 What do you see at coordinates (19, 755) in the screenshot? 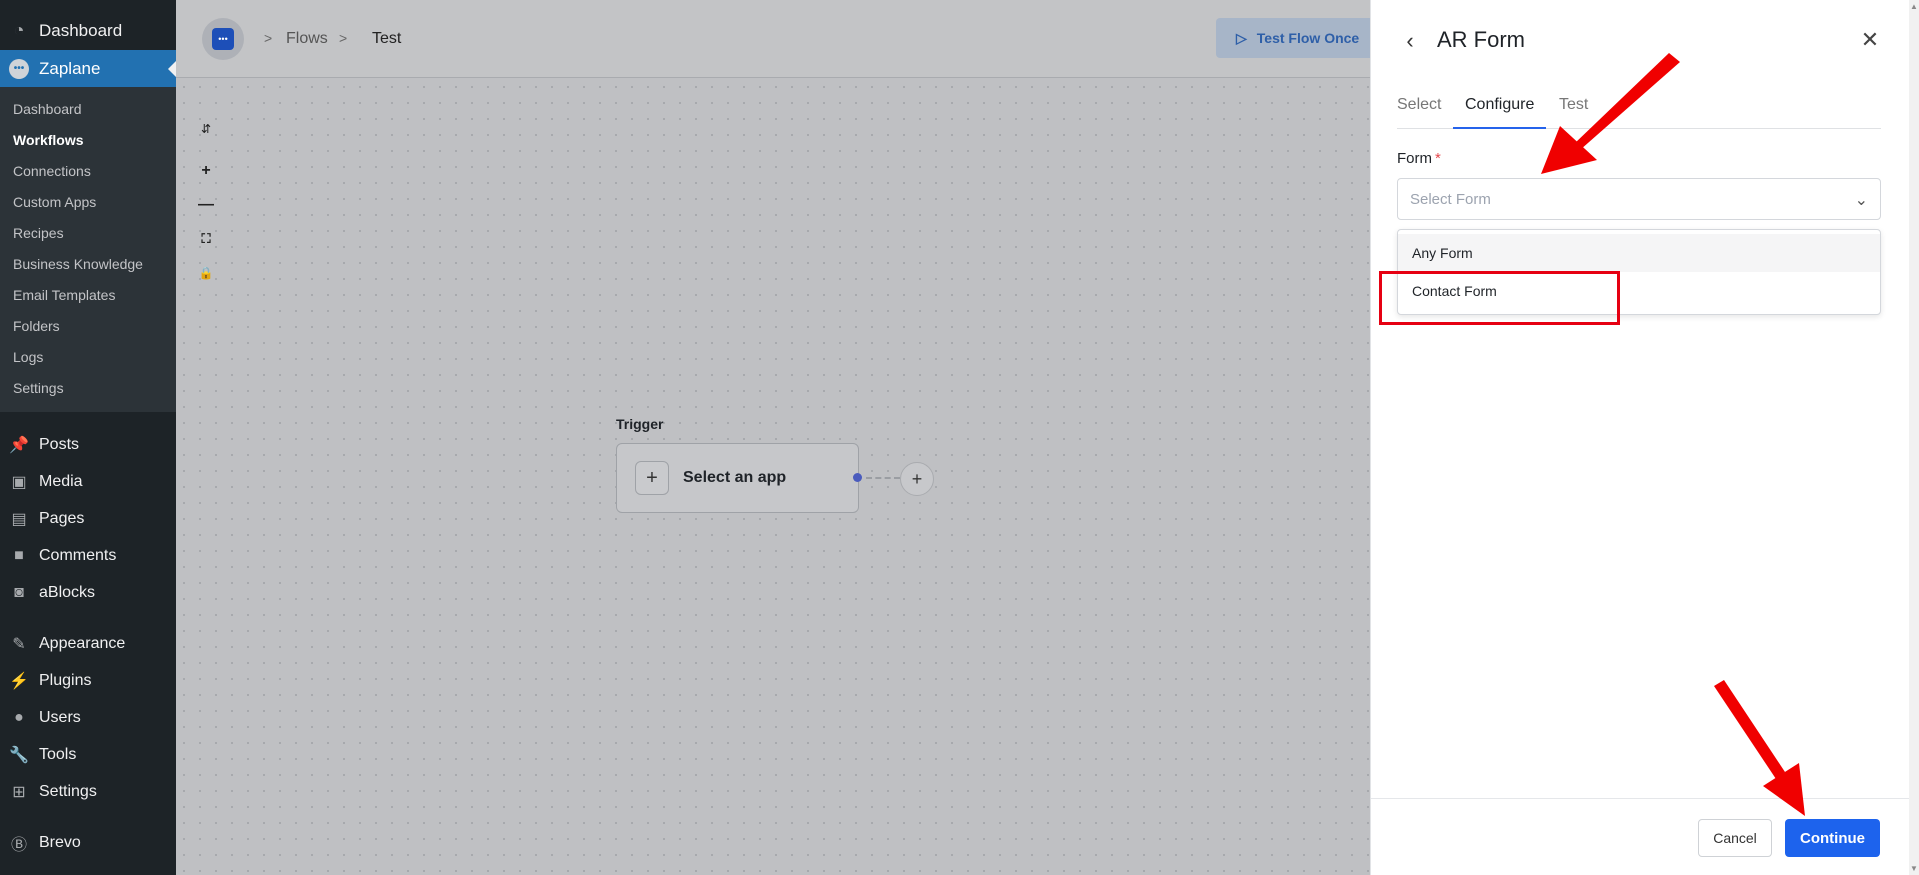
I see `tools-icon: 🔧` at bounding box center [19, 755].